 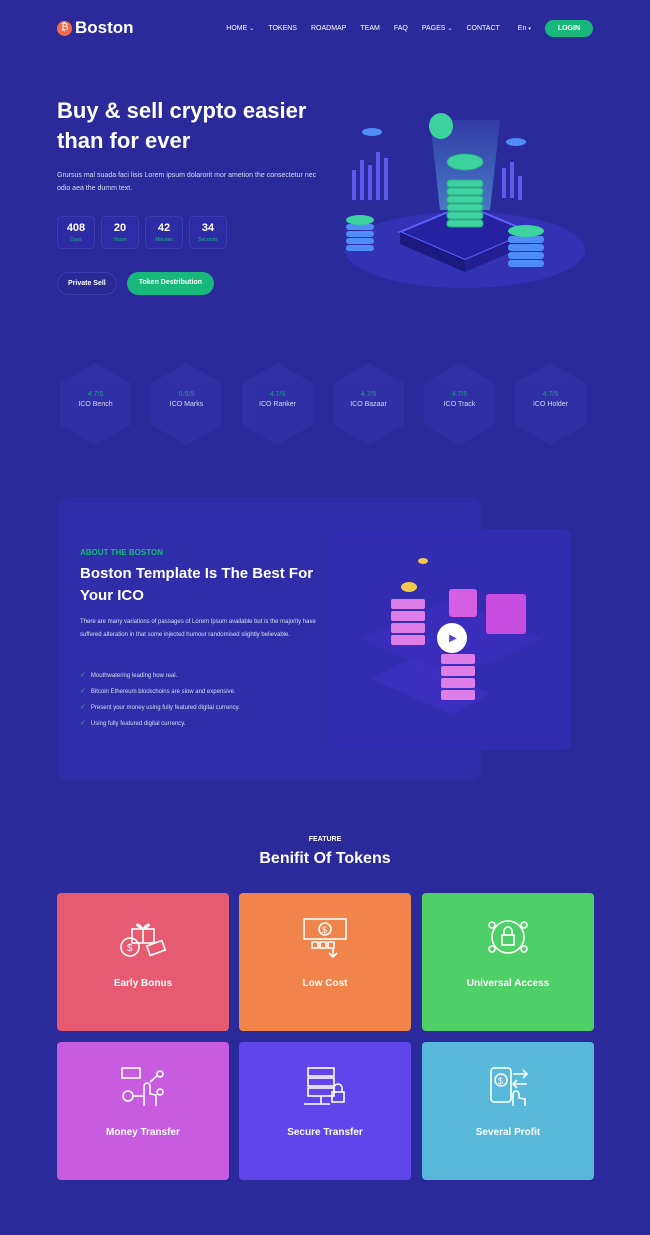 I want to click on logo: Boston, so click(x=95, y=28).